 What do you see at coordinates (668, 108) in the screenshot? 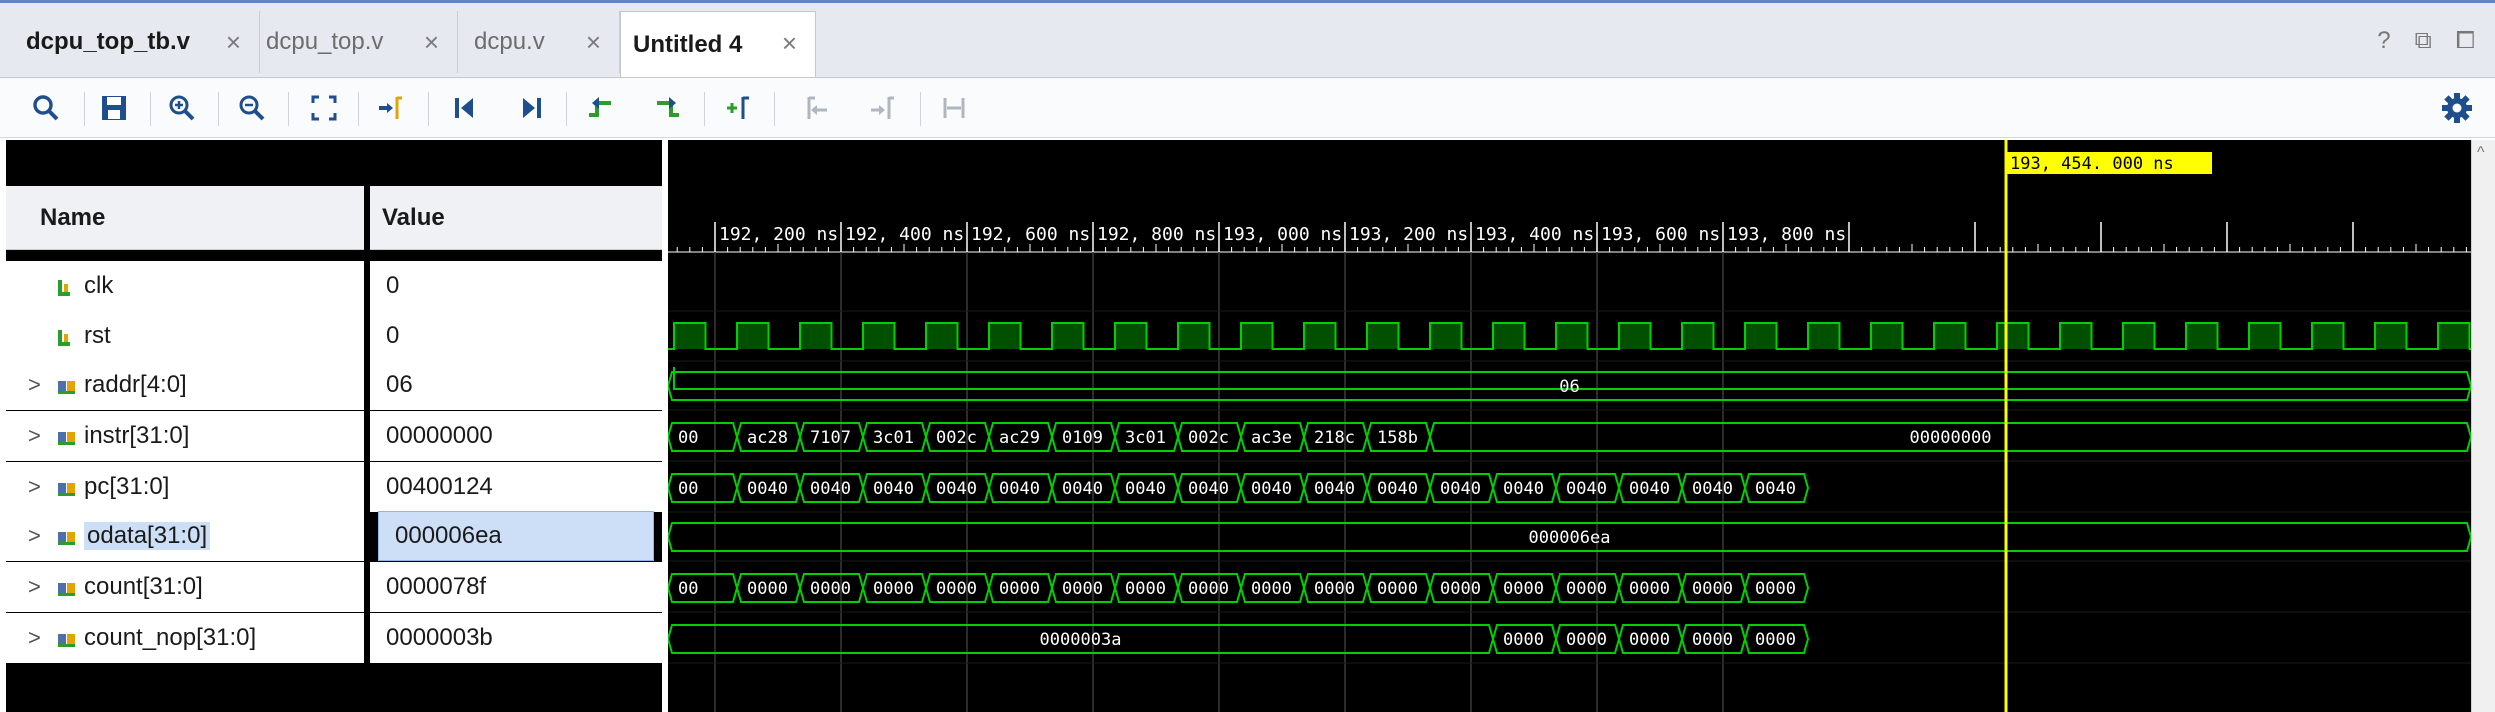
I see `next-transition-icon` at bounding box center [668, 108].